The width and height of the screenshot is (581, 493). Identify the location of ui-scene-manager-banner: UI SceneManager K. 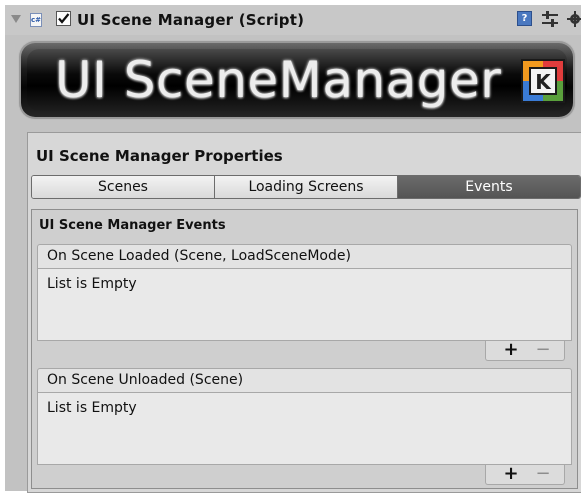
(297, 80).